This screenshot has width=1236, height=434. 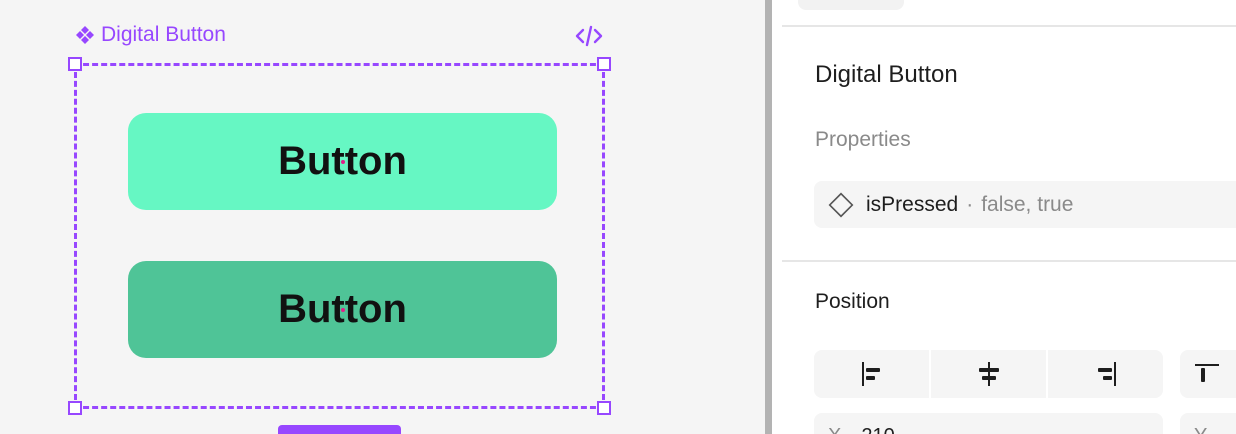 What do you see at coordinates (1104, 374) in the screenshot?
I see `align-right-icon` at bounding box center [1104, 374].